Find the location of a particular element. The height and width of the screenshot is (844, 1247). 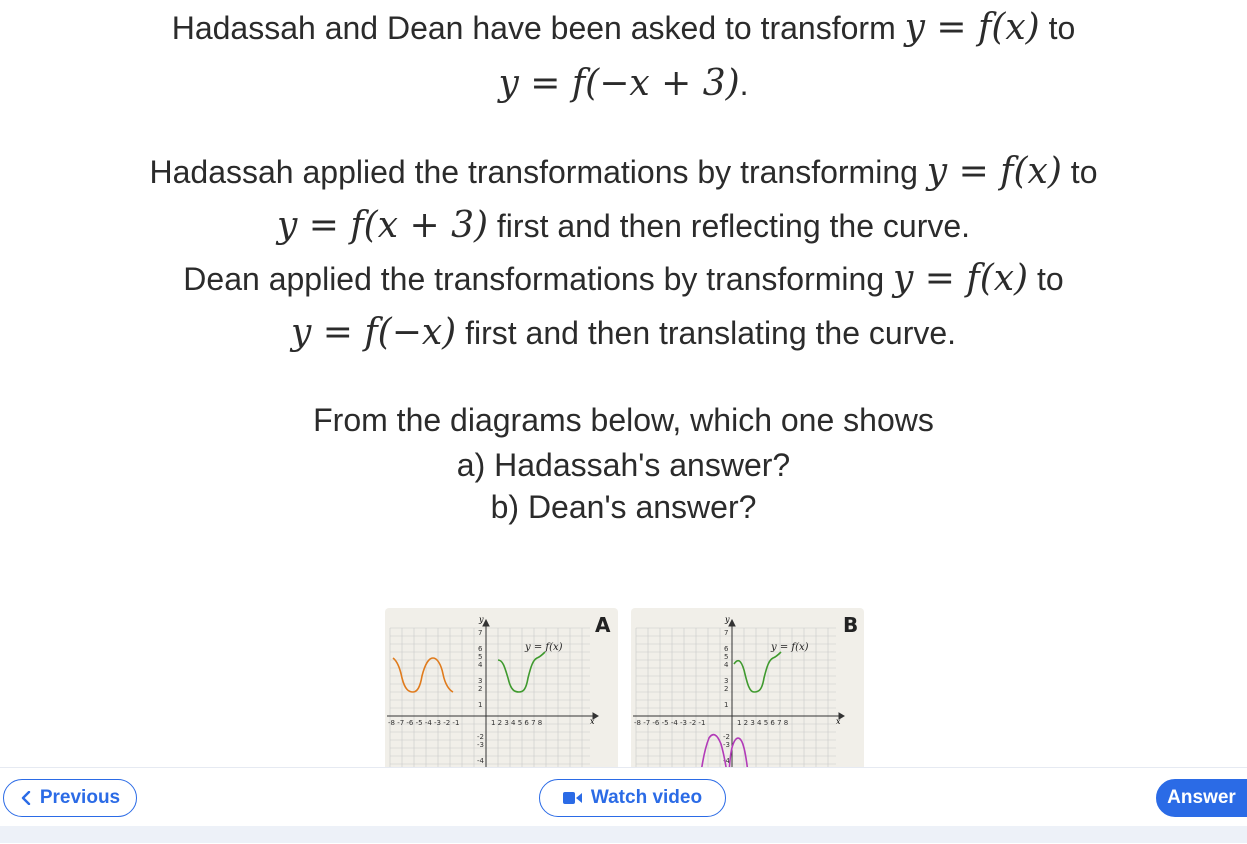

math: y = f(−x) is located at coordinates (373, 332).